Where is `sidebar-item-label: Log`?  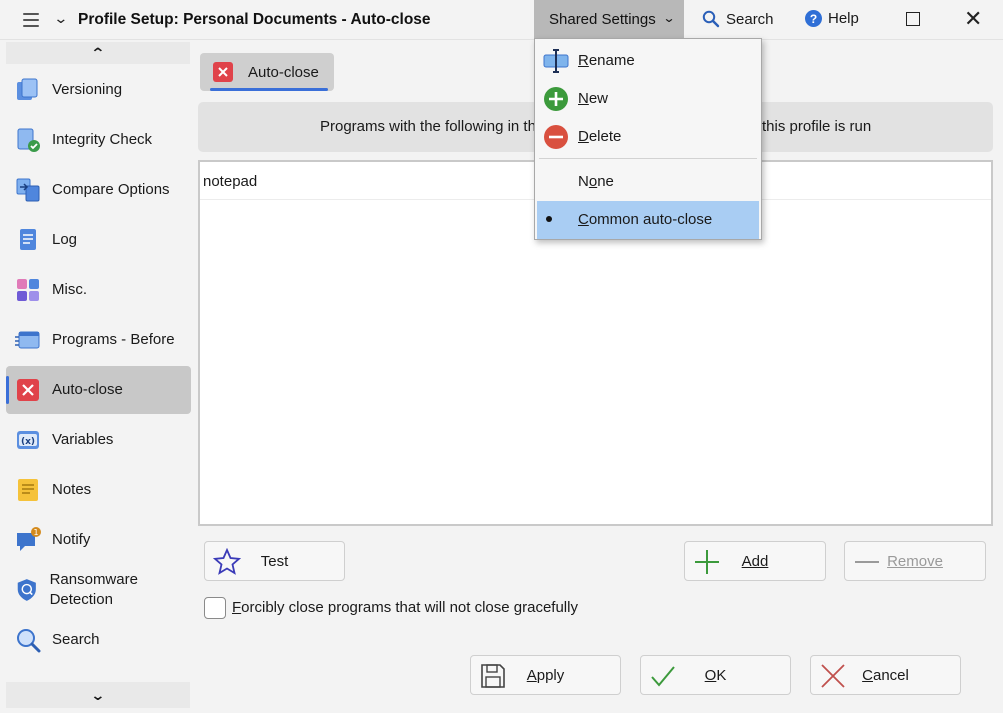 sidebar-item-label: Log is located at coordinates (65, 239).